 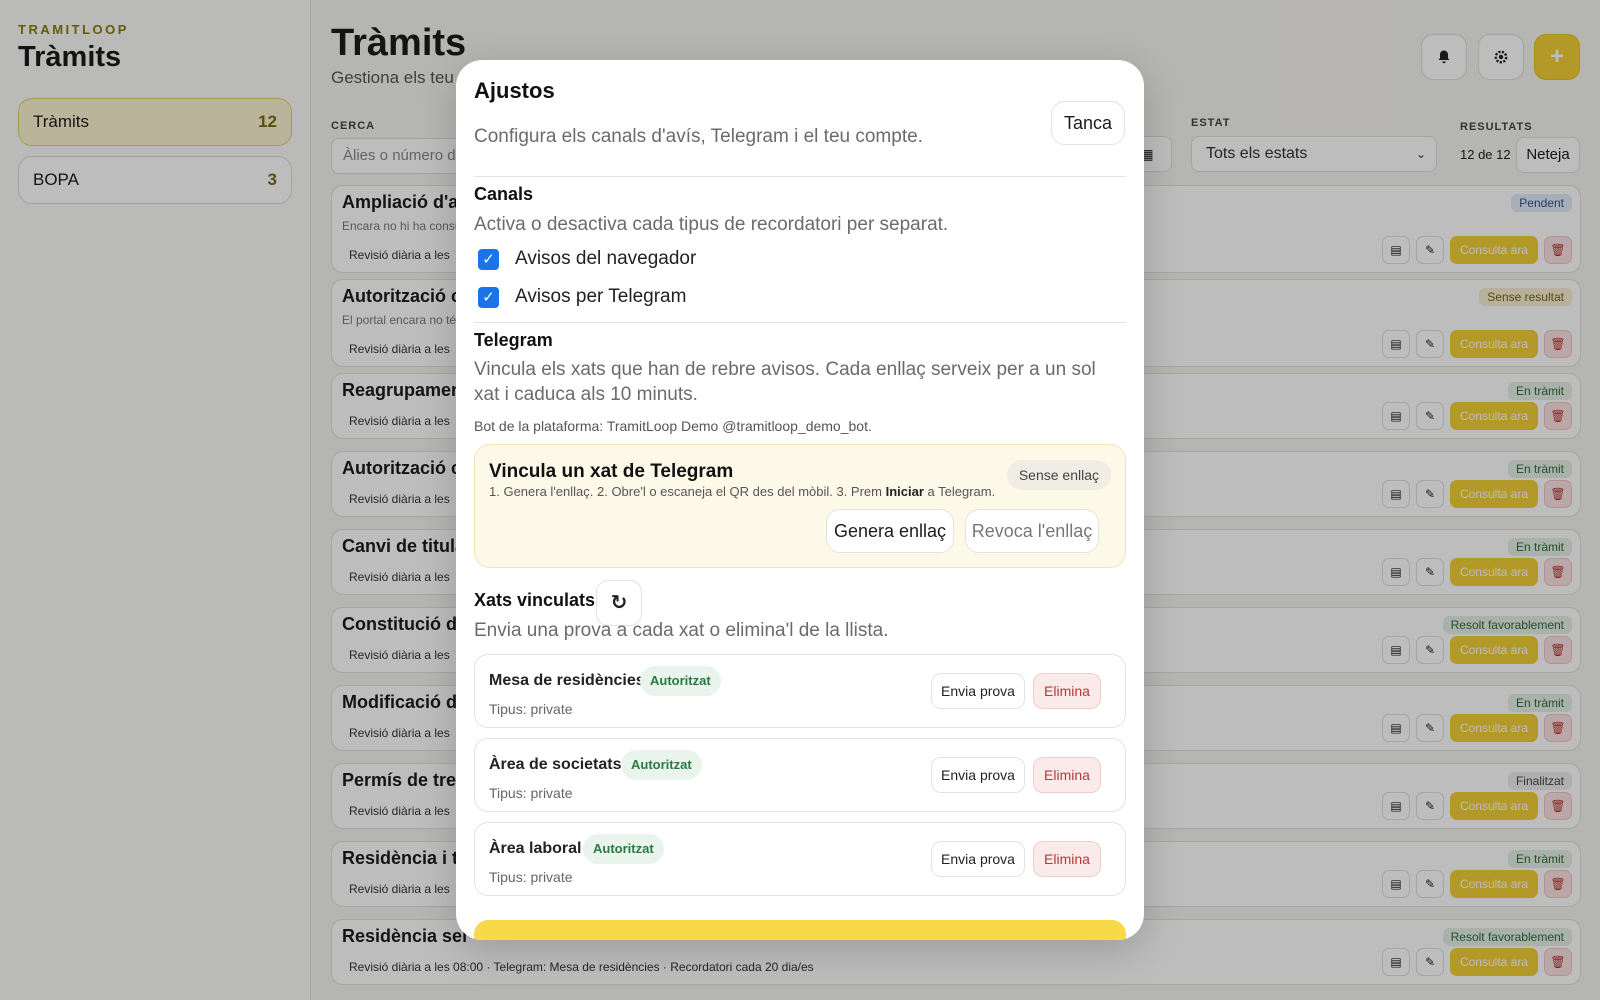 I want to click on modal-title: Ajustos, so click(x=514, y=90).